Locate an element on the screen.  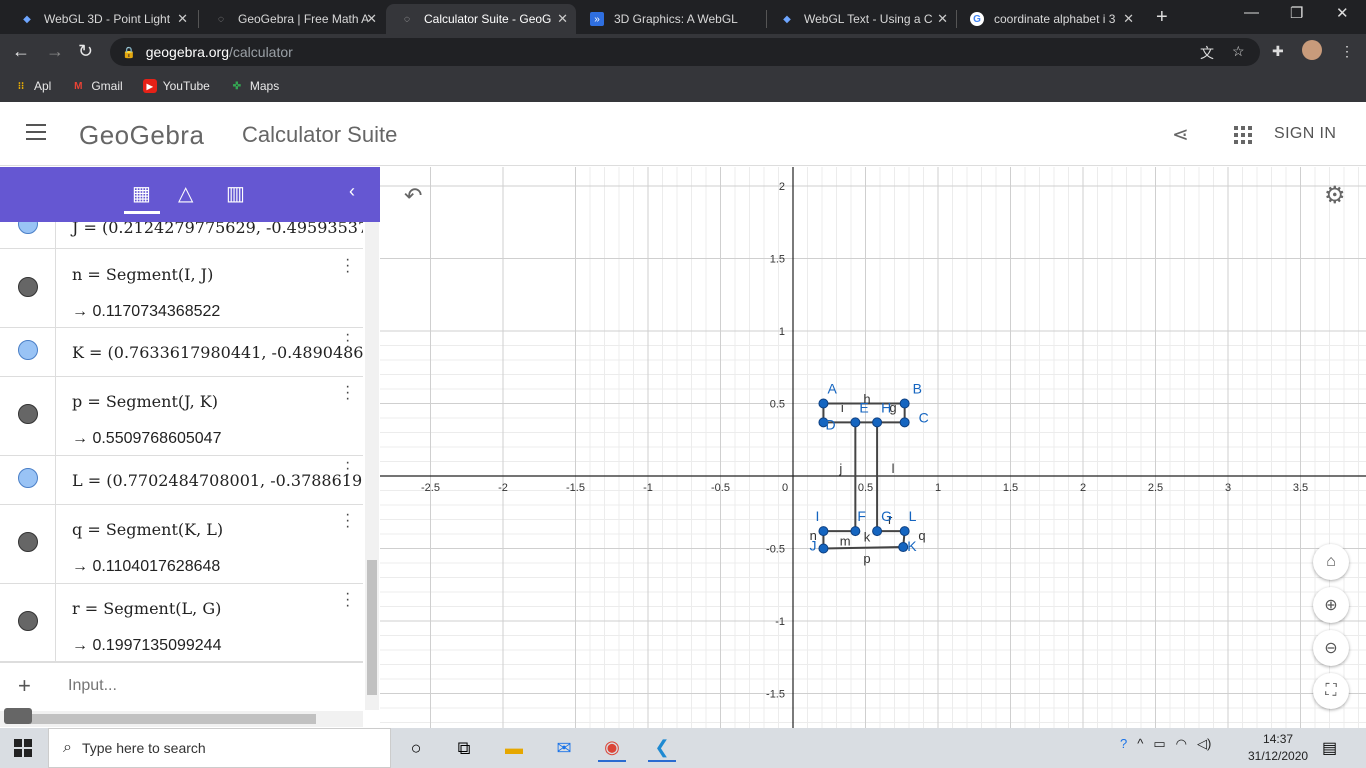
close-window-button: ✕ is located at coordinates (1342, 13).